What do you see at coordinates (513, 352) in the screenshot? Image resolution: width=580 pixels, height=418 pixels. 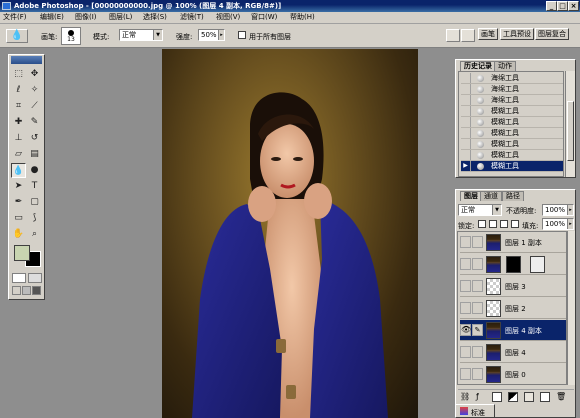 I see `layer-row: 图层 4` at bounding box center [513, 352].